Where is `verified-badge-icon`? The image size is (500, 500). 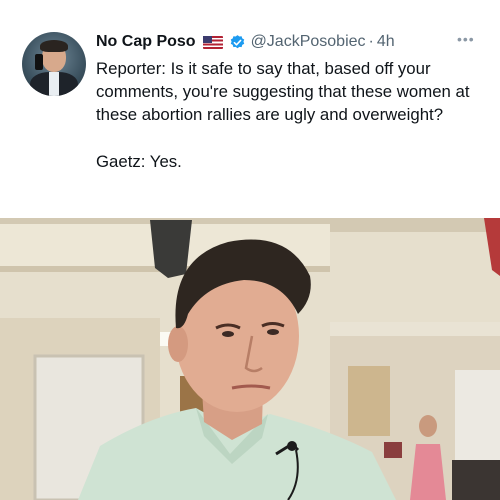 verified-badge-icon is located at coordinates (237, 41).